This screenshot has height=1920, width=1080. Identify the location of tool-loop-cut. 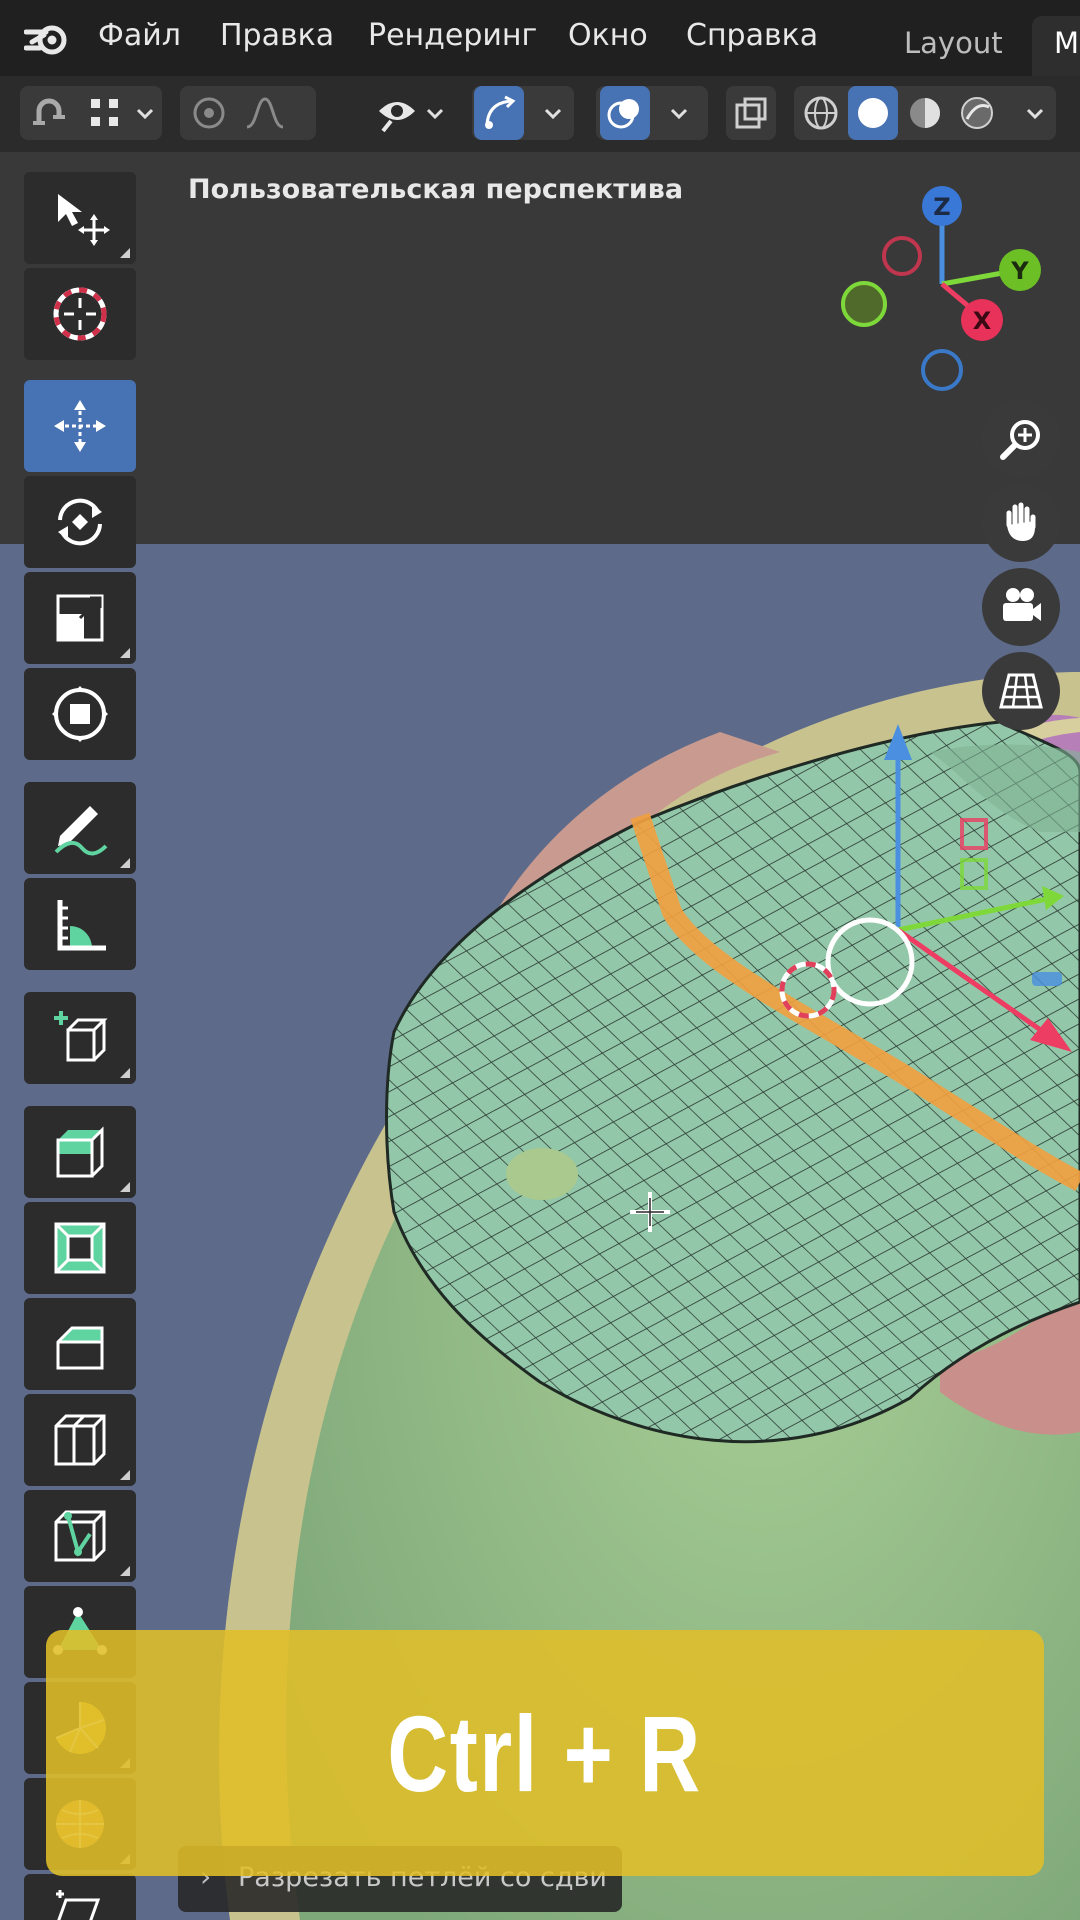
(80, 1440).